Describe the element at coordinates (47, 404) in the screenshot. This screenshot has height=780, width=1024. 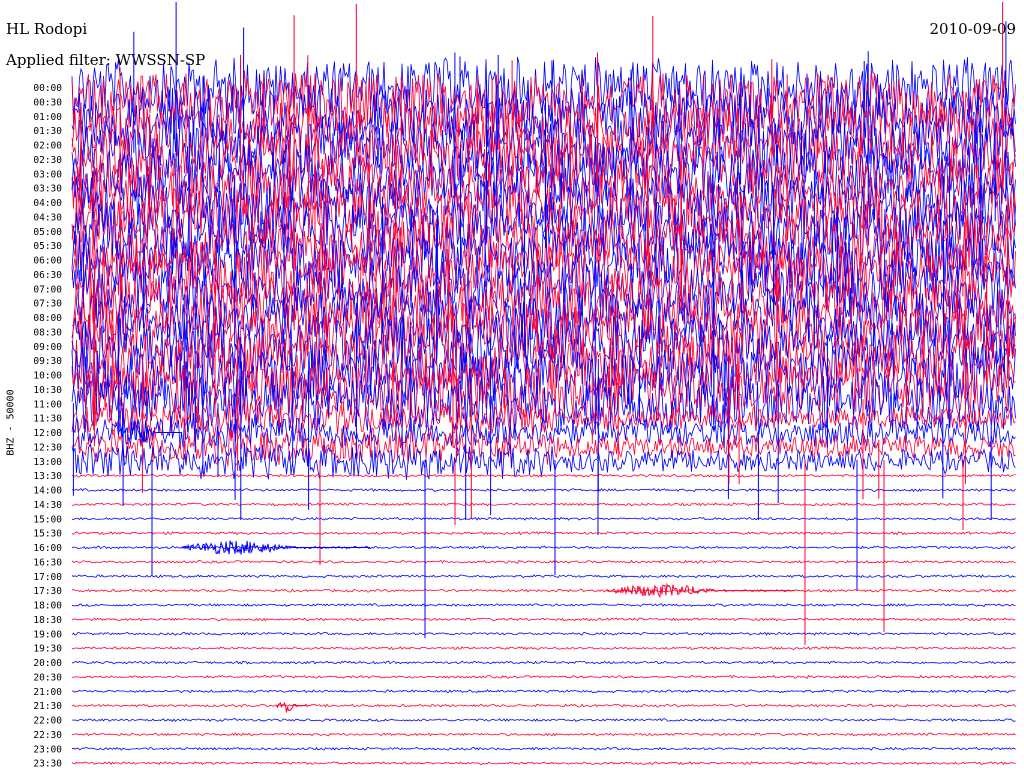
I see `time-label-1100: 11:00` at that location.